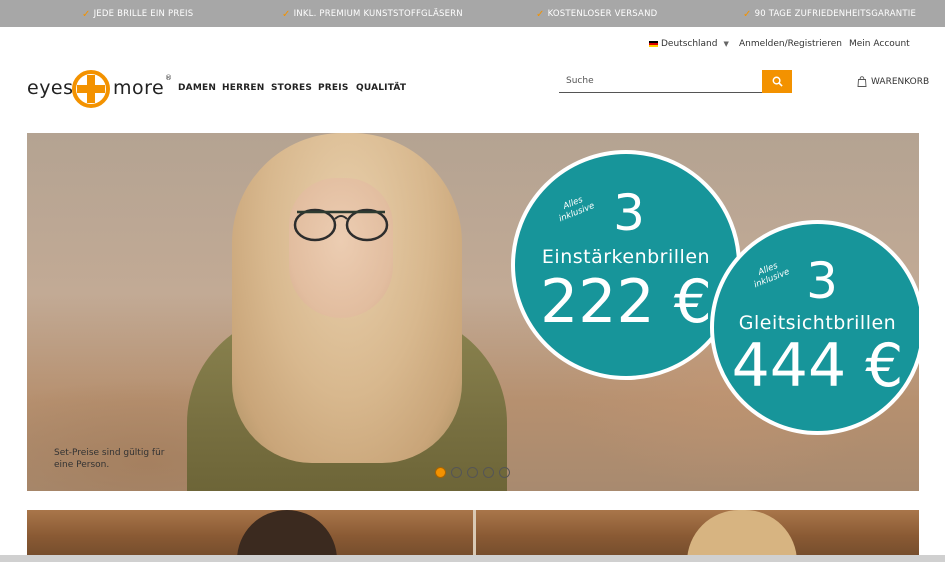  What do you see at coordinates (726, 44) in the screenshot?
I see `caret-down-icon: ▼` at bounding box center [726, 44].